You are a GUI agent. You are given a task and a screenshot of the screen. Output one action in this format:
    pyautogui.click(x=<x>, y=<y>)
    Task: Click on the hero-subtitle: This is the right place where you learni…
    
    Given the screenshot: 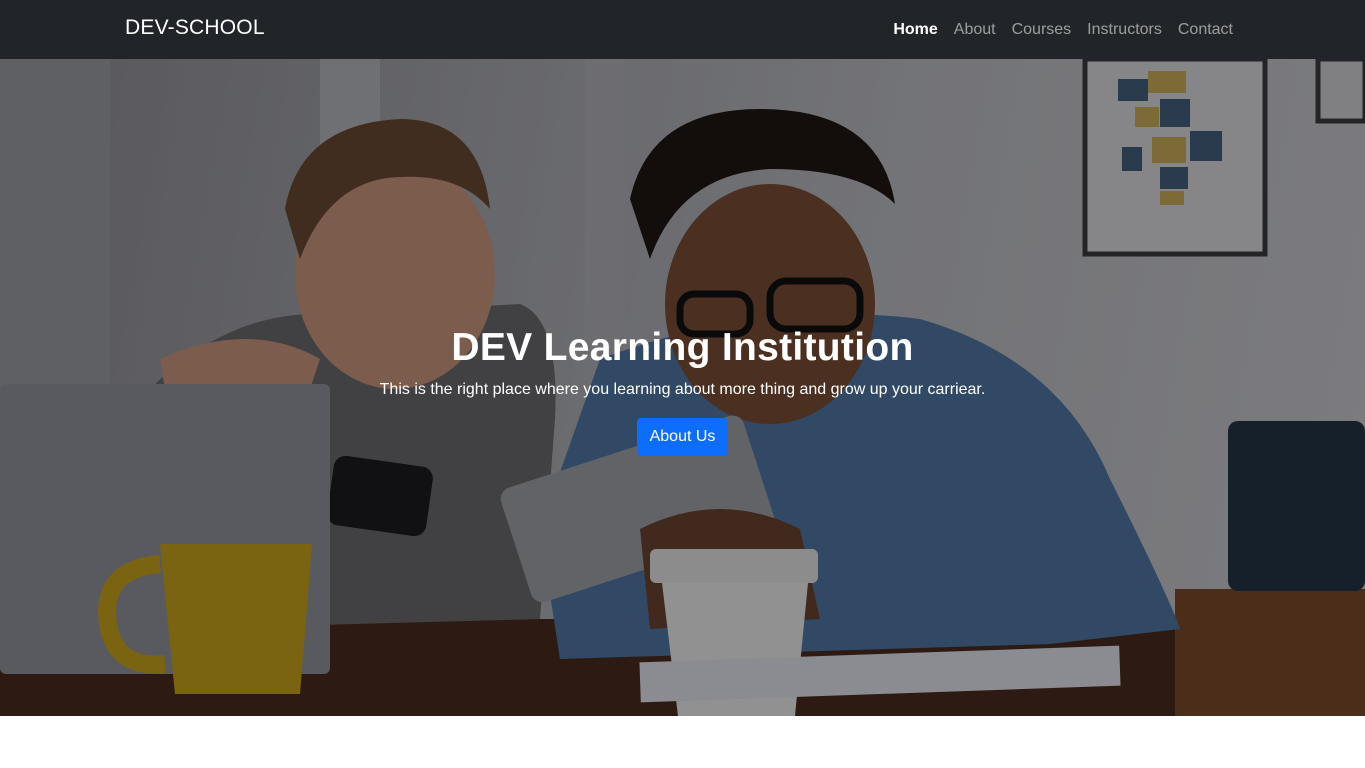 What is the action you would take?
    pyautogui.click(x=682, y=389)
    